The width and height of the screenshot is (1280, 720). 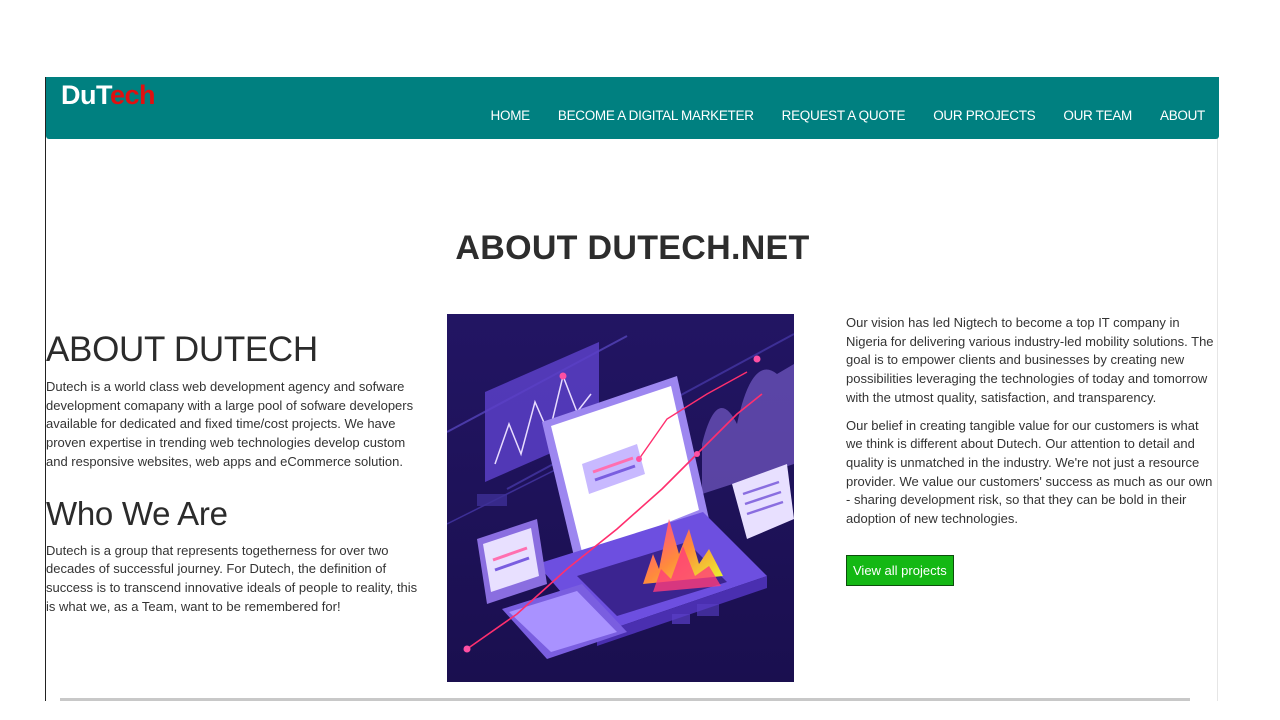 I want to click on site-logo: DuTech, so click(x=108, y=95).